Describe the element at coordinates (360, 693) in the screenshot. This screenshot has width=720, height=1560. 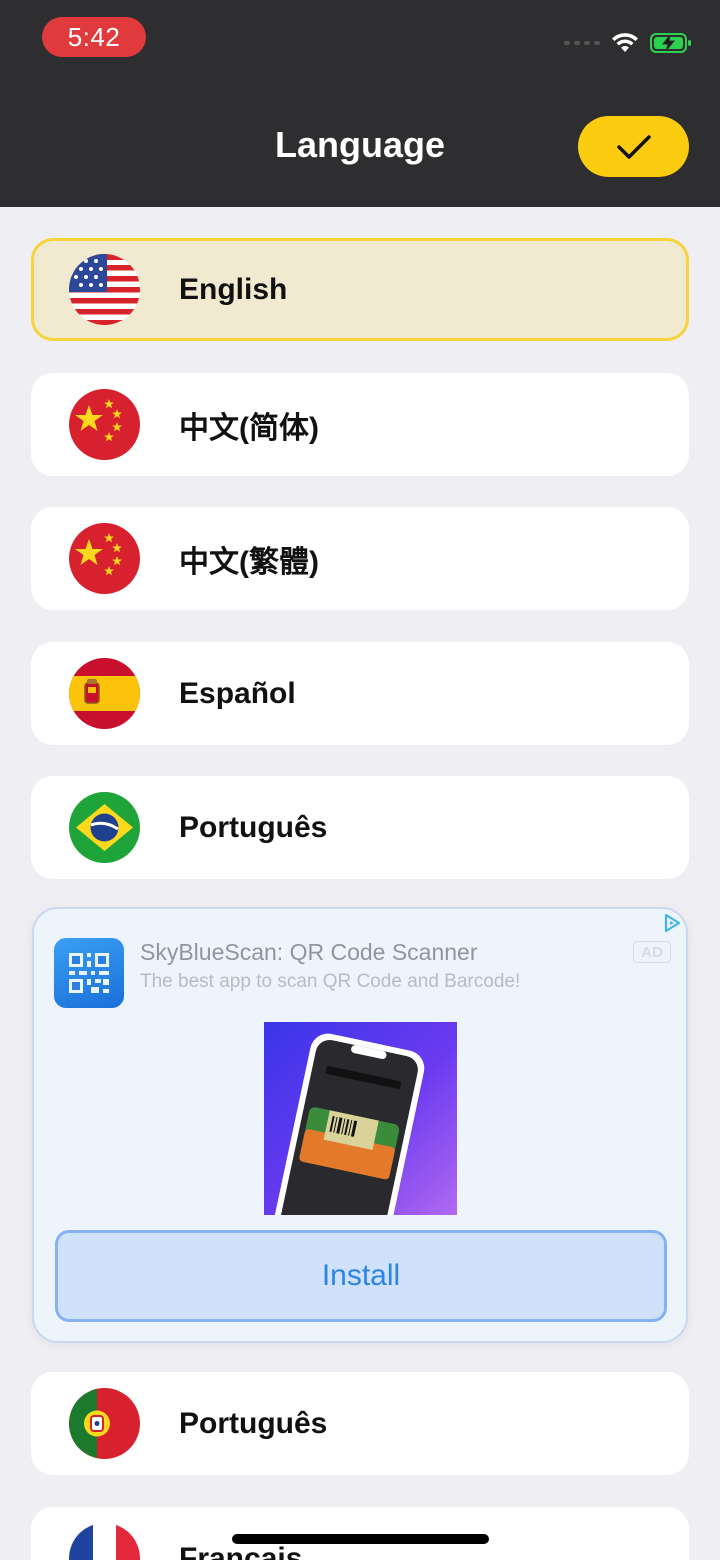
I see `language-option-spanish: Español` at that location.